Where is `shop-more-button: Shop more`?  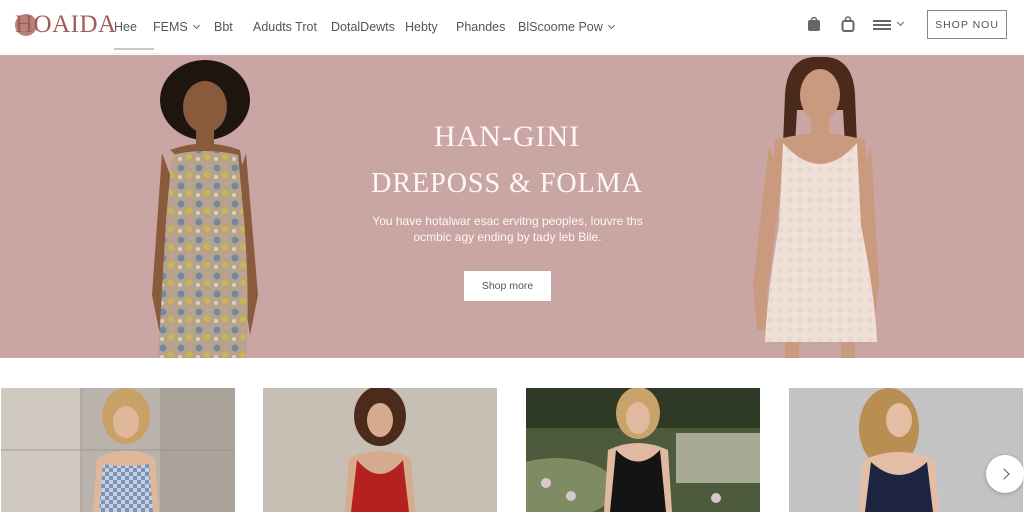 shop-more-button: Shop more is located at coordinates (507, 286).